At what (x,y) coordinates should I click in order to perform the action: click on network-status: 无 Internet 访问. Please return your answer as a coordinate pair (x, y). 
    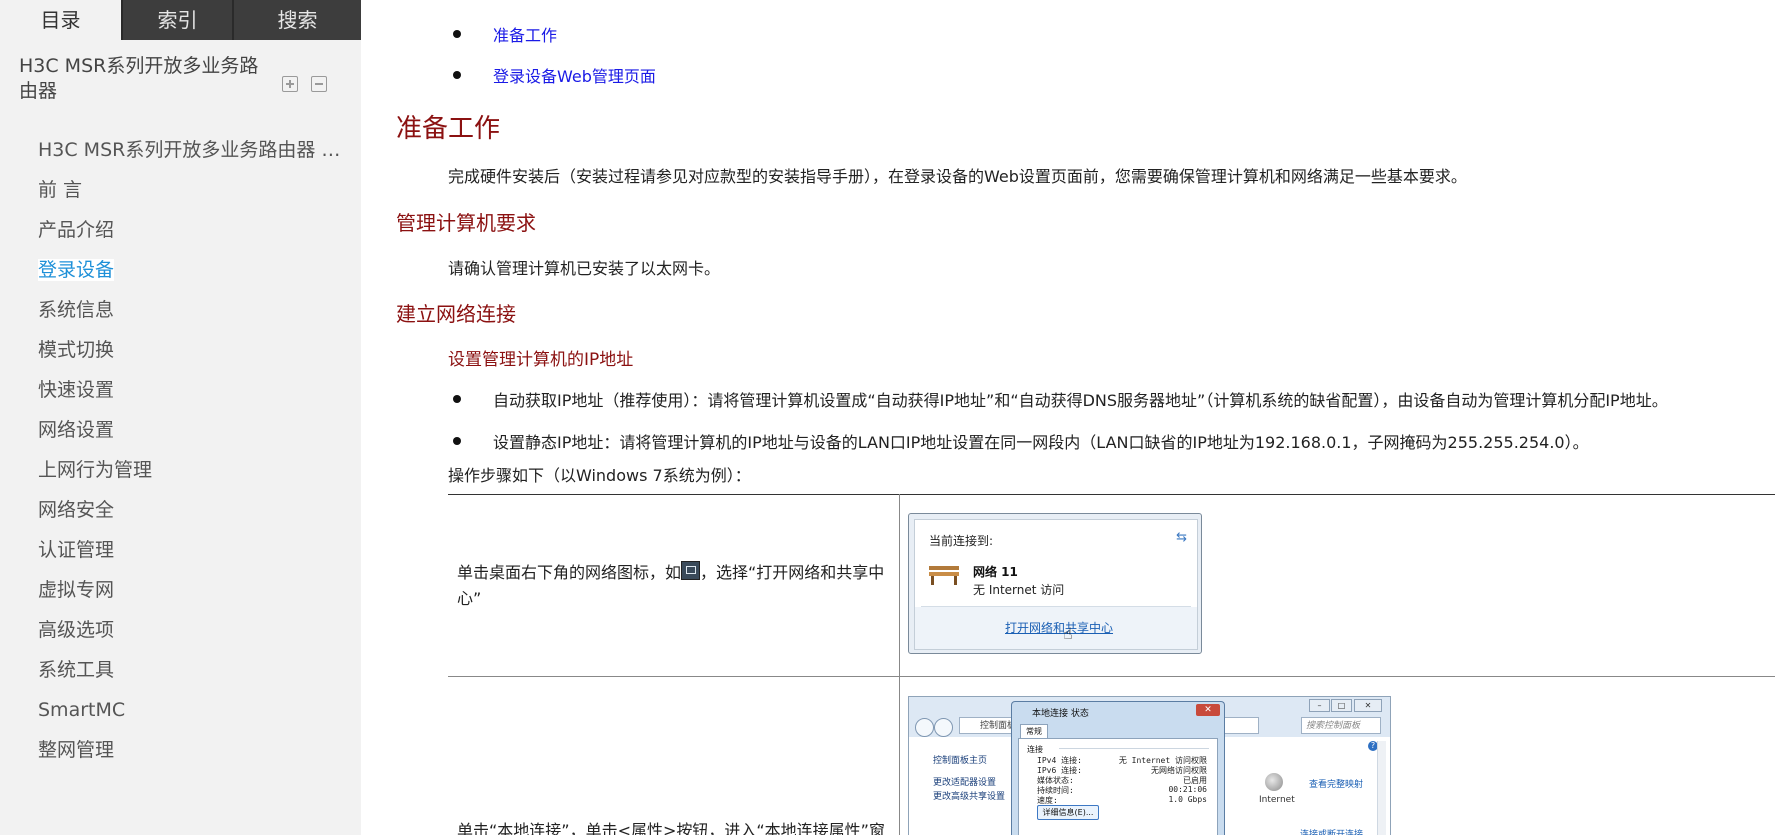
    Looking at the image, I should click on (1019, 590).